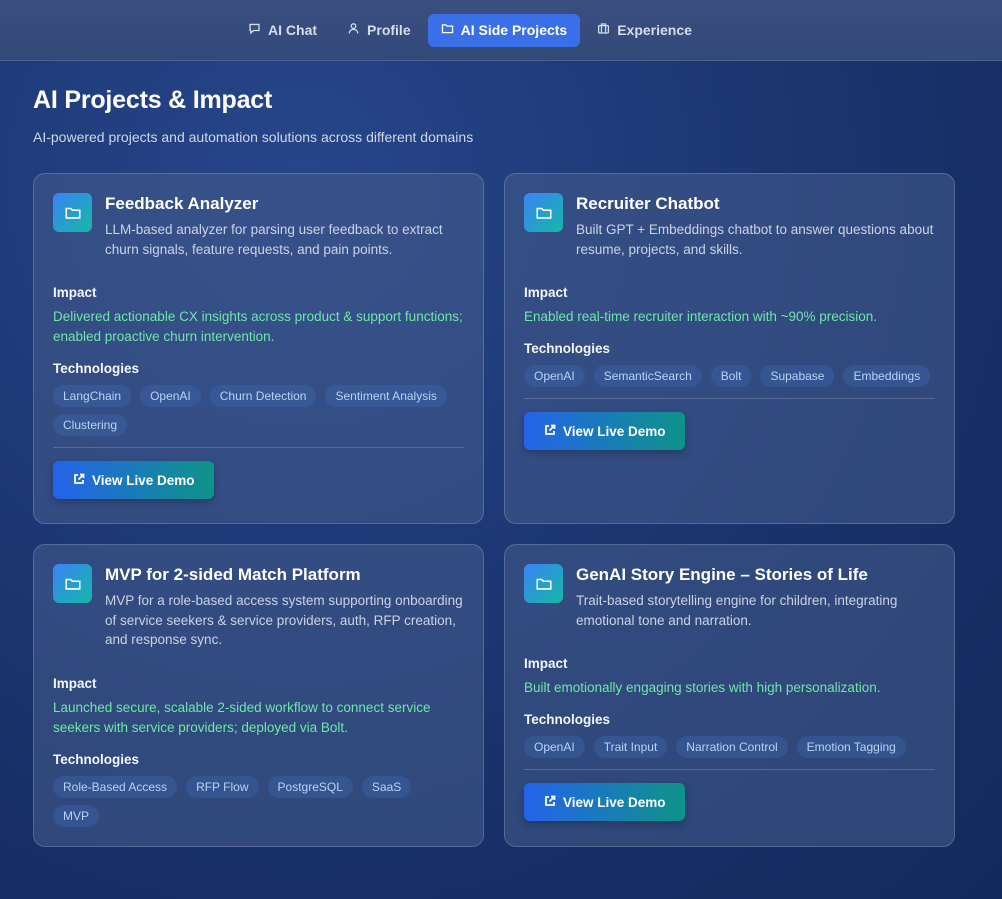 The height and width of the screenshot is (899, 1002). I want to click on tech-tag: MVP, so click(76, 815).